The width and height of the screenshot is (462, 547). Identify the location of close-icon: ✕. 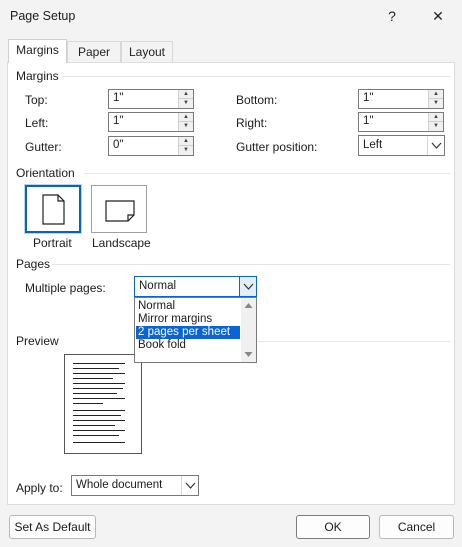
(438, 16).